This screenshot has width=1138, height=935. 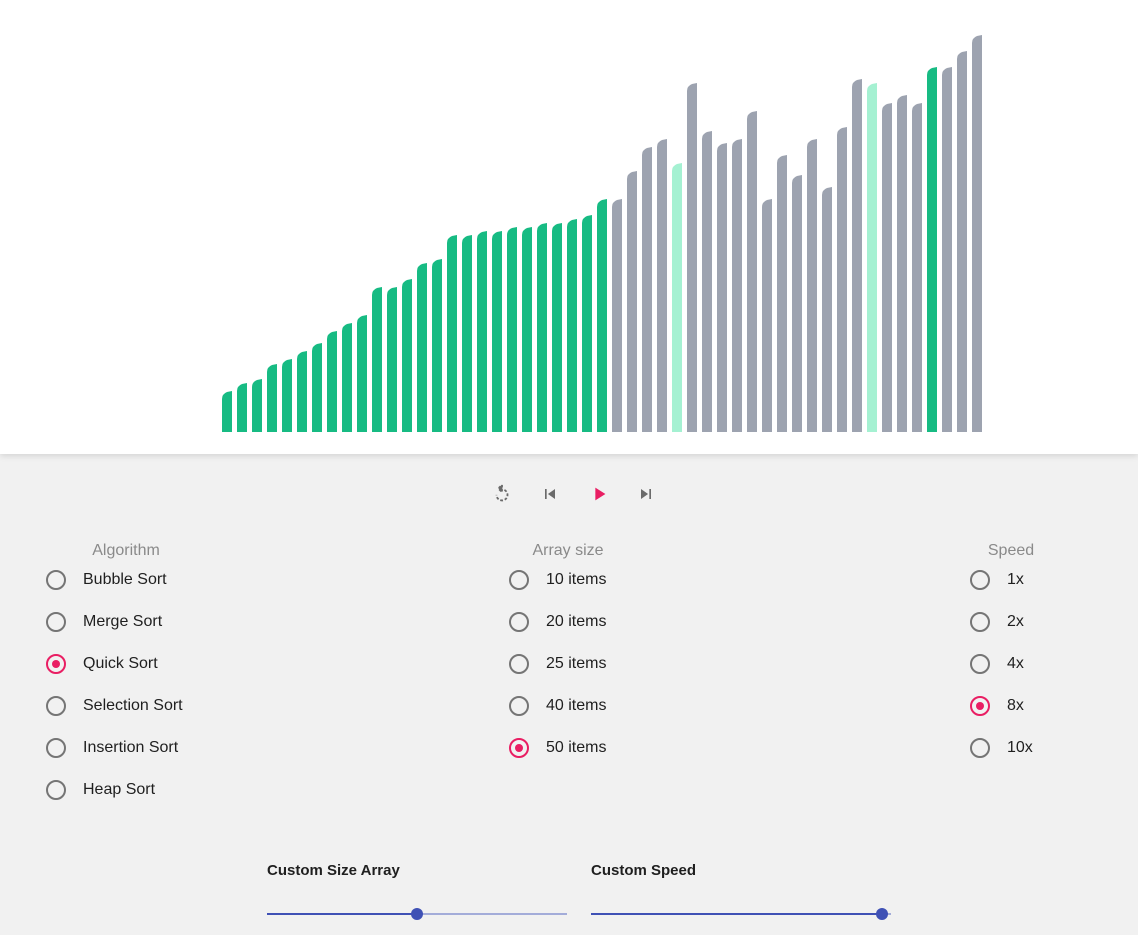 What do you see at coordinates (997, 664) in the screenshot?
I see `speed-option: 4x` at bounding box center [997, 664].